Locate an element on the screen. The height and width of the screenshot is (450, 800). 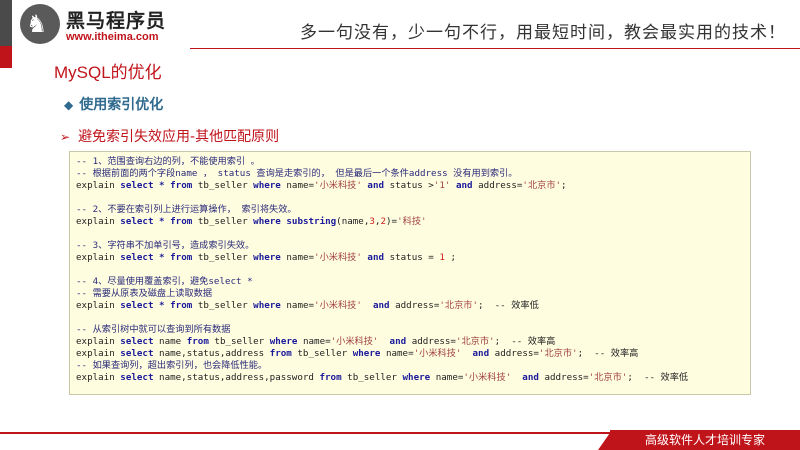
section-title: ◆ 使用索引优化 is located at coordinates (113, 104).